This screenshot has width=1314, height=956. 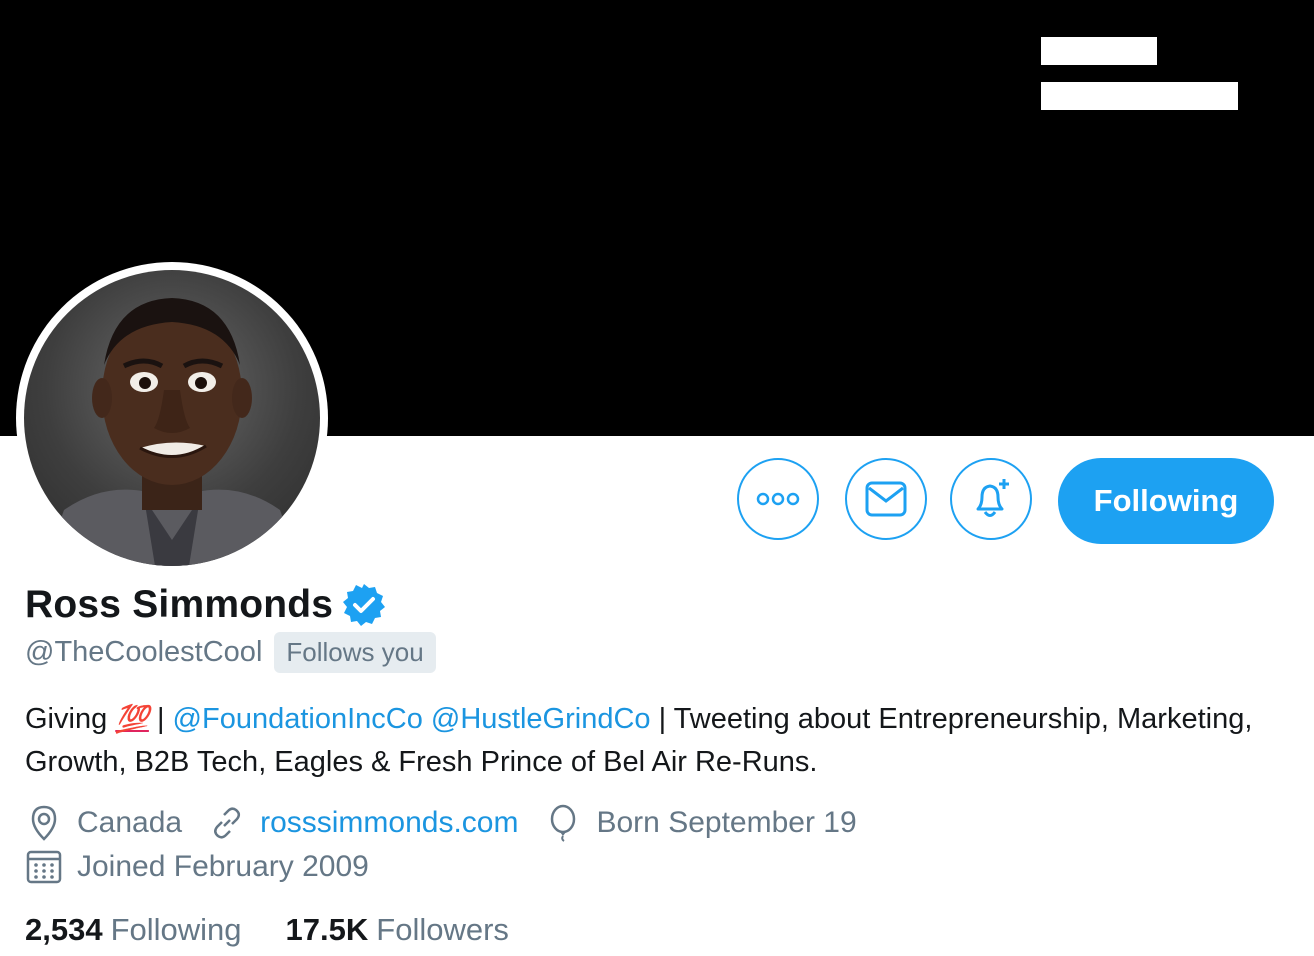 I want to click on location-item: Canada, so click(x=103, y=823).